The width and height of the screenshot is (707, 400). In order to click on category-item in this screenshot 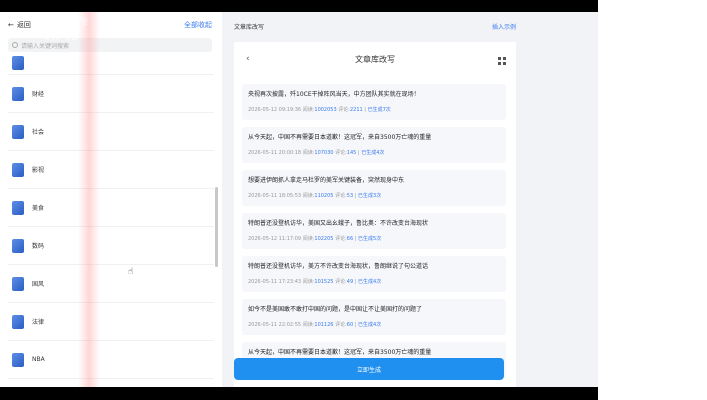, I will do `click(111, 63)`.